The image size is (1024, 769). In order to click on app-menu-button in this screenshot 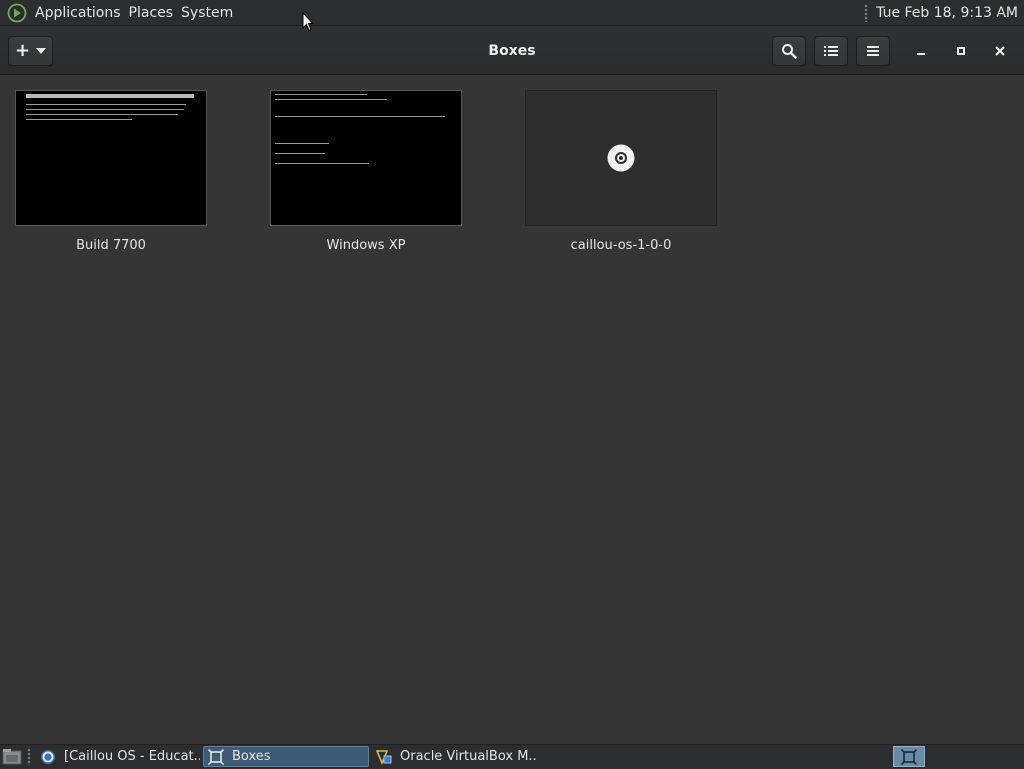, I will do `click(873, 51)`.